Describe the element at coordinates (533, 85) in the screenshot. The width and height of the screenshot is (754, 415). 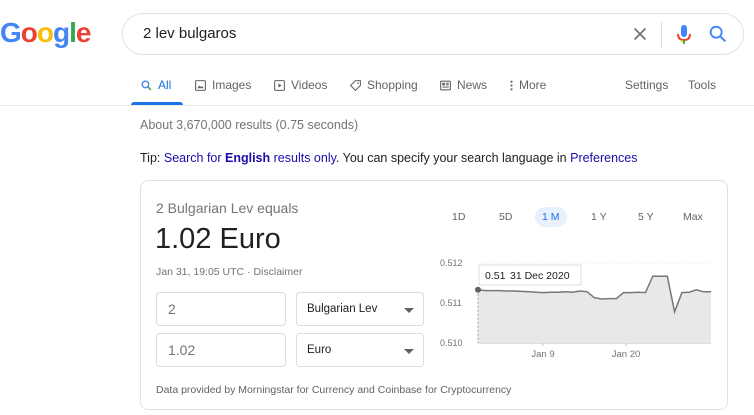
I see `tab-label: More` at that location.